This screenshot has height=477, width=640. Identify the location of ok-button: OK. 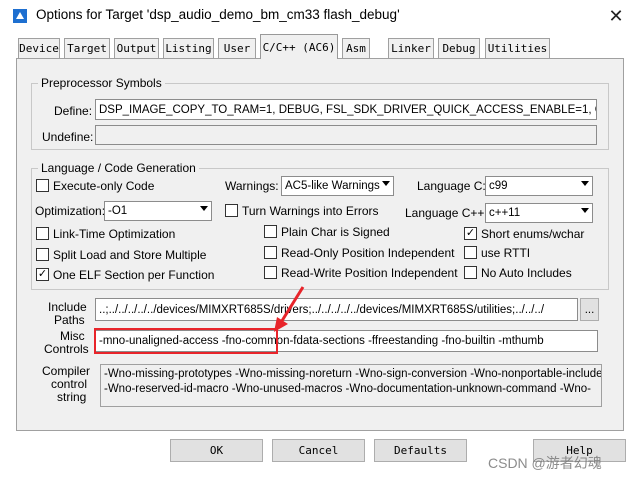
(216, 450).